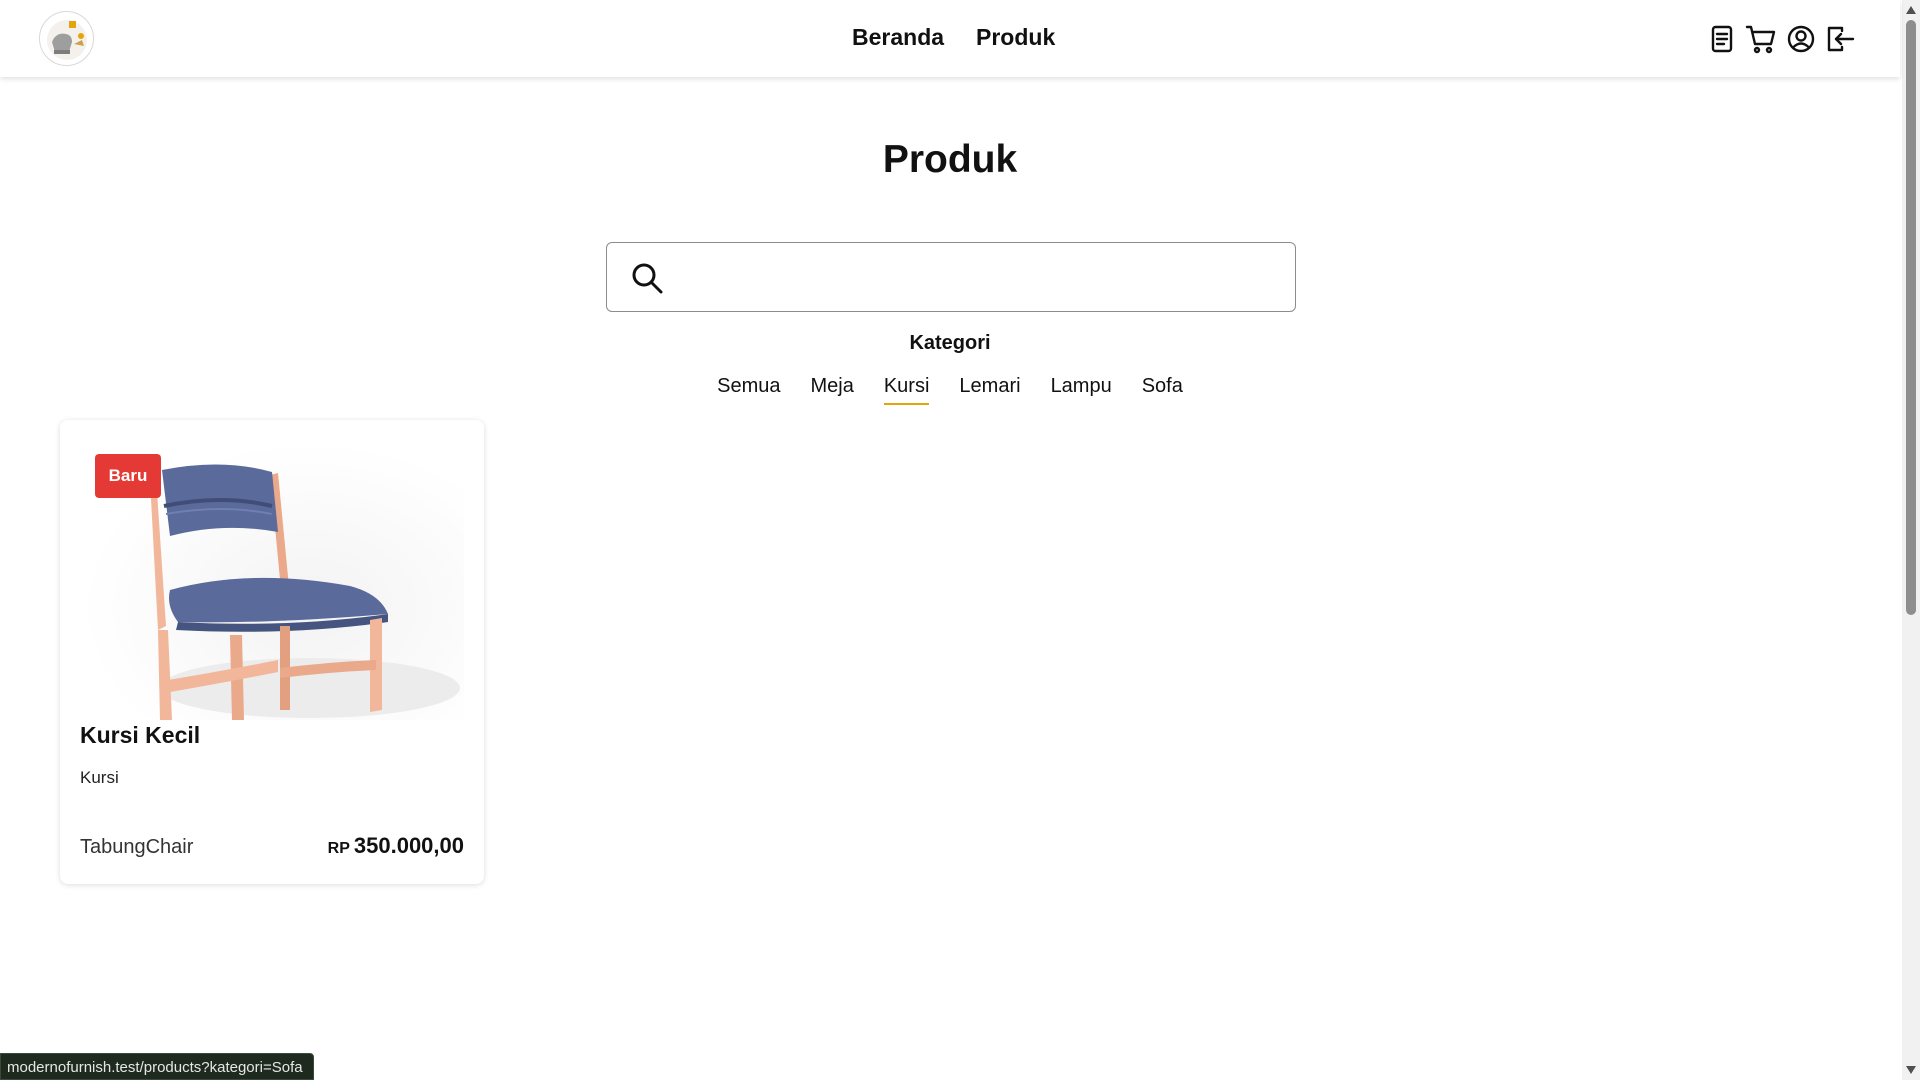 The height and width of the screenshot is (1080, 1920). I want to click on search-box, so click(951, 277).